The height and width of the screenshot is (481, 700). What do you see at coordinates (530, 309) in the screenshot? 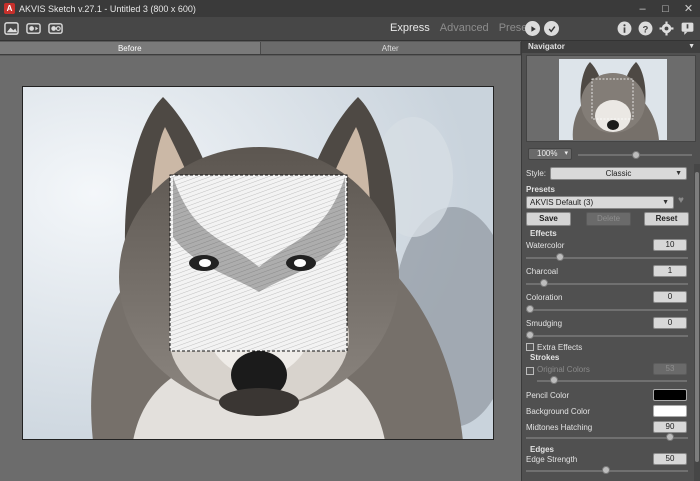
I see `coloration-slider-handle` at bounding box center [530, 309].